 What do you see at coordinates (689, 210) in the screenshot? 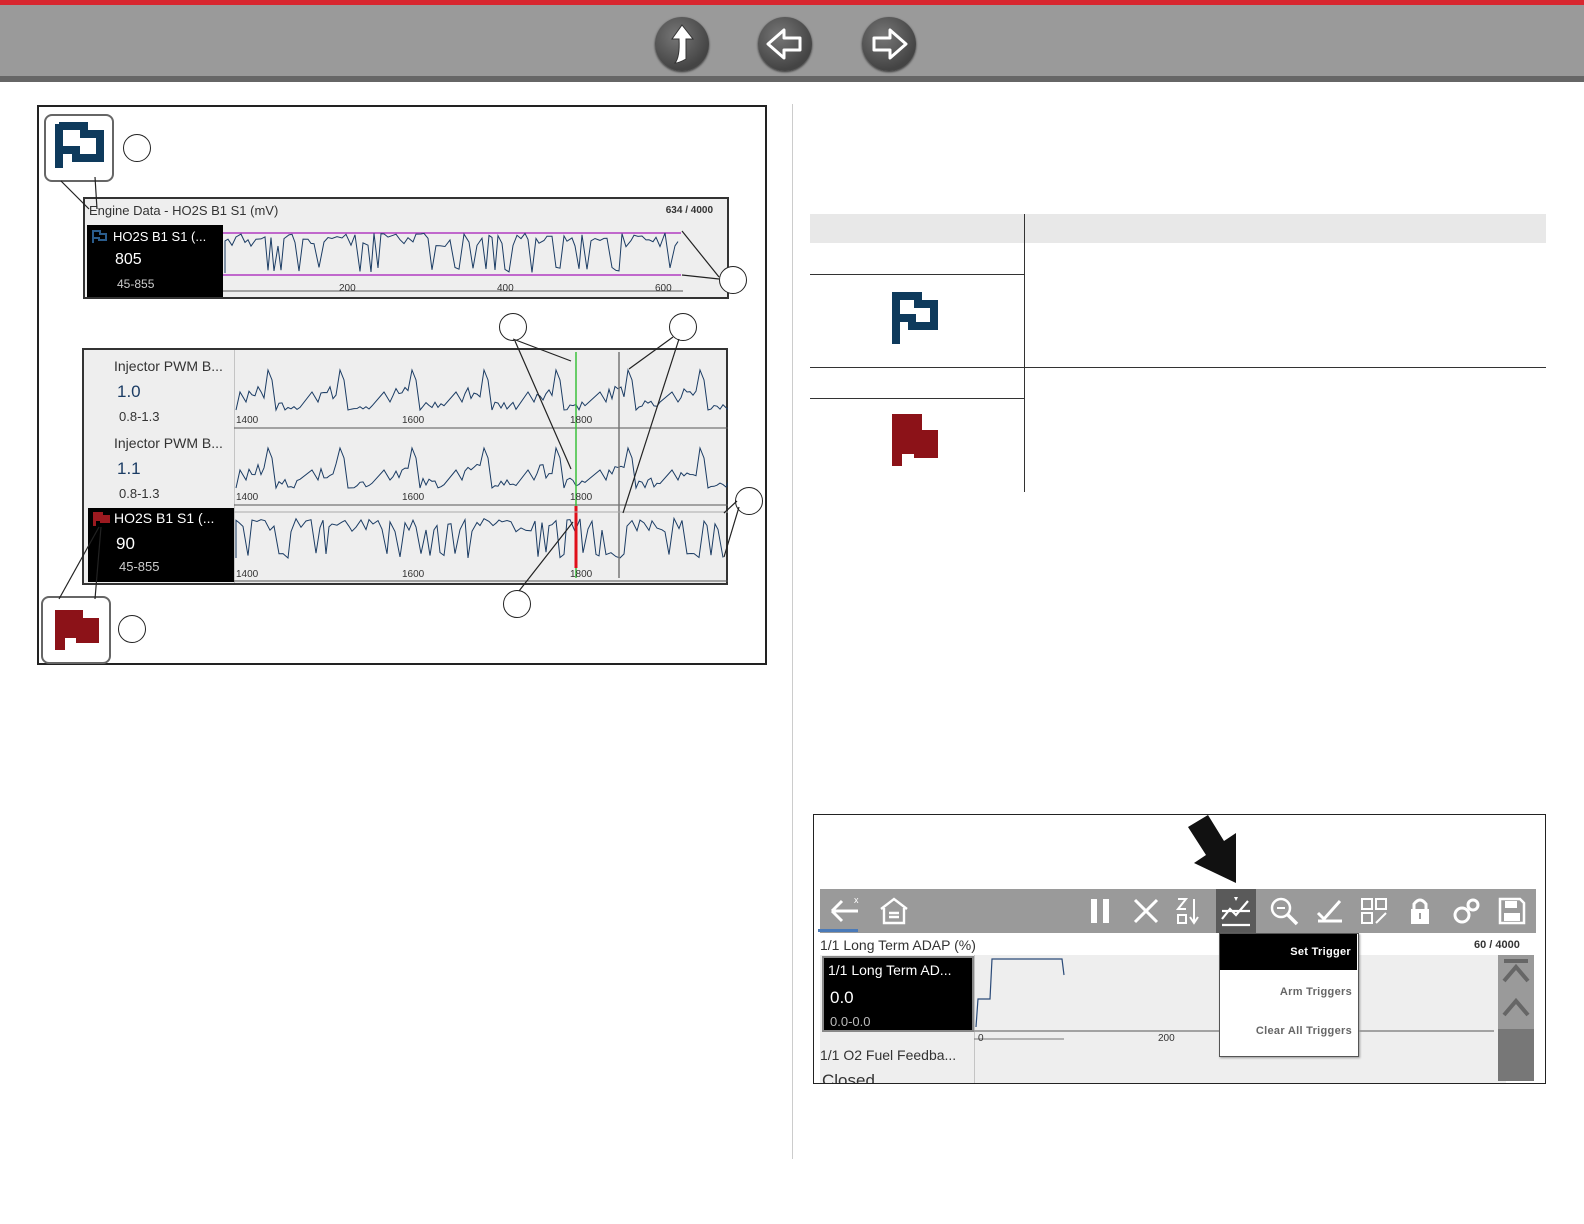
I see `sample-counter: 634 / 4000` at bounding box center [689, 210].